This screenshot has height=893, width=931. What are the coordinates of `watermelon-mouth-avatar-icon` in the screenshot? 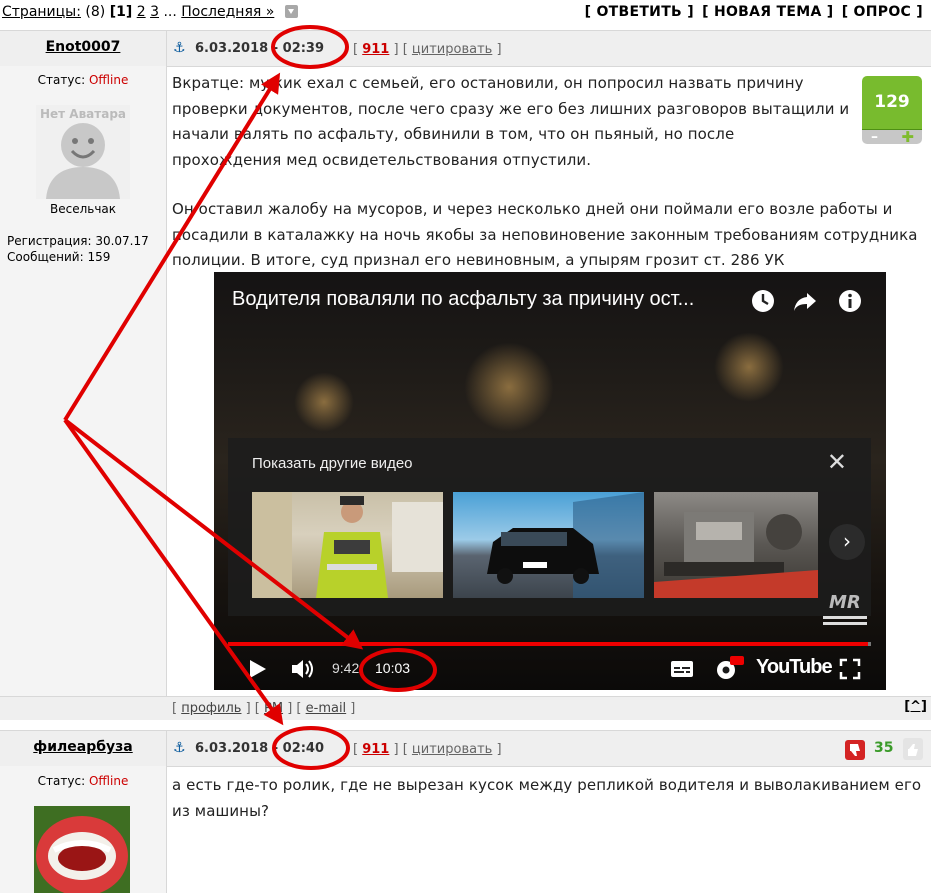 It's located at (82, 849).